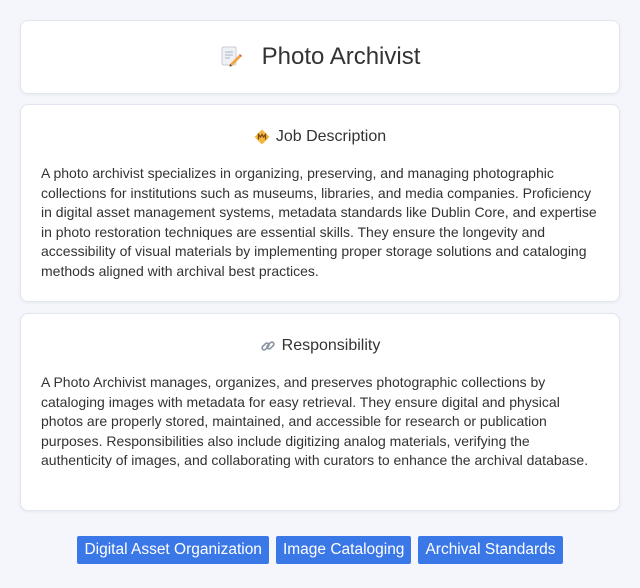 This screenshot has width=640, height=588. I want to click on link-icon, so click(267, 346).